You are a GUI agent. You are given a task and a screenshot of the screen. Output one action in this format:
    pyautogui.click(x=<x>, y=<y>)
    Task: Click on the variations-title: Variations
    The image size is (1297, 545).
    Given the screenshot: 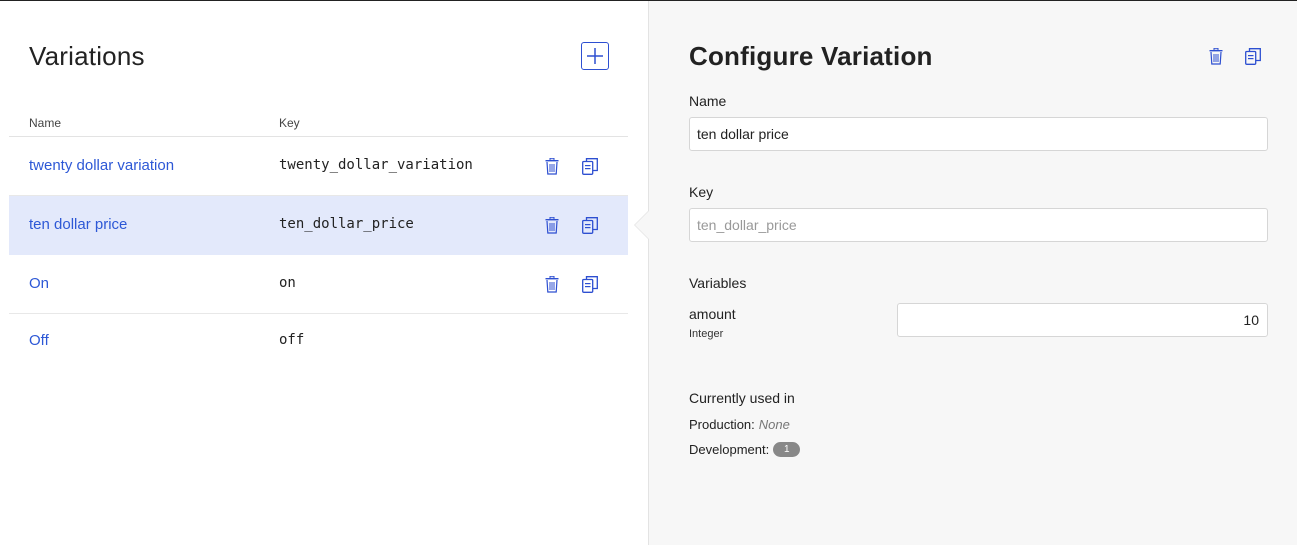 What is the action you would take?
    pyautogui.click(x=87, y=56)
    